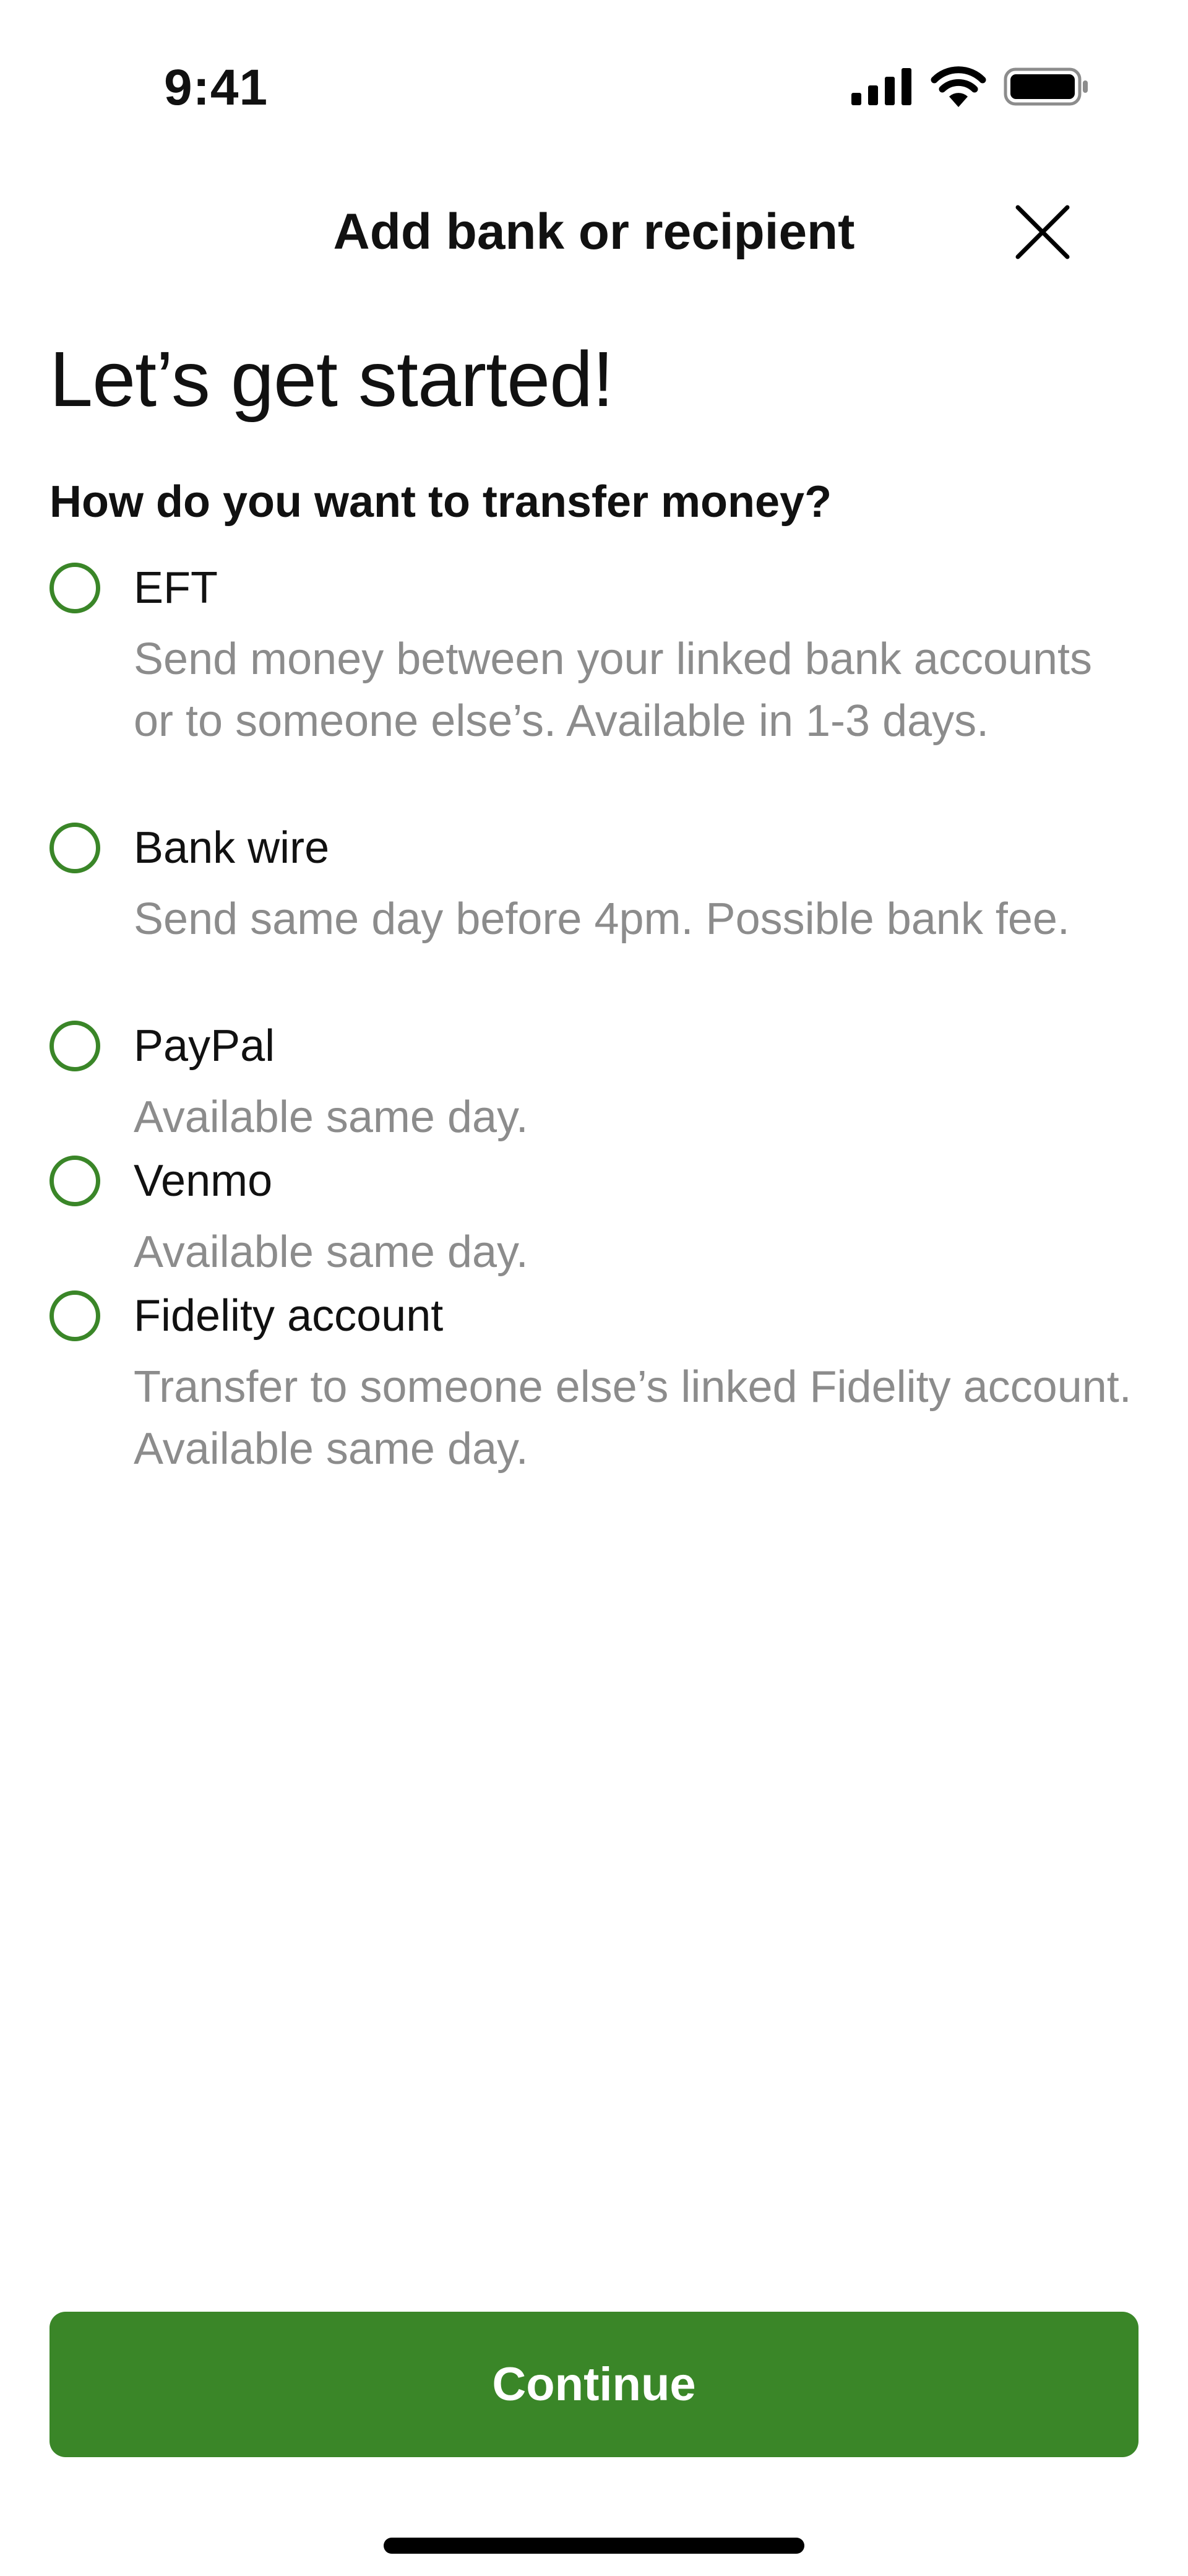  I want to click on header: Add bank or recipient, so click(594, 229).